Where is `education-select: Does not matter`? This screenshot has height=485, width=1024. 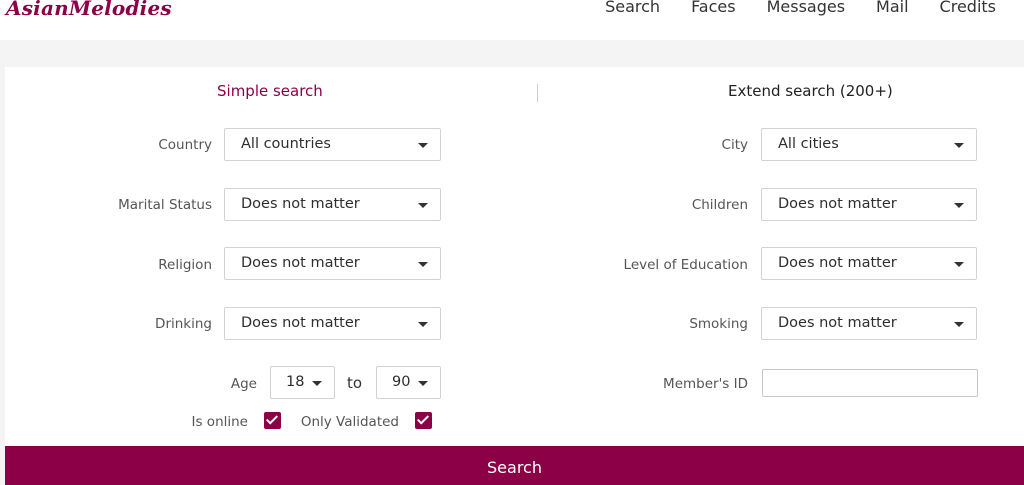 education-select: Does not matter is located at coordinates (869, 263).